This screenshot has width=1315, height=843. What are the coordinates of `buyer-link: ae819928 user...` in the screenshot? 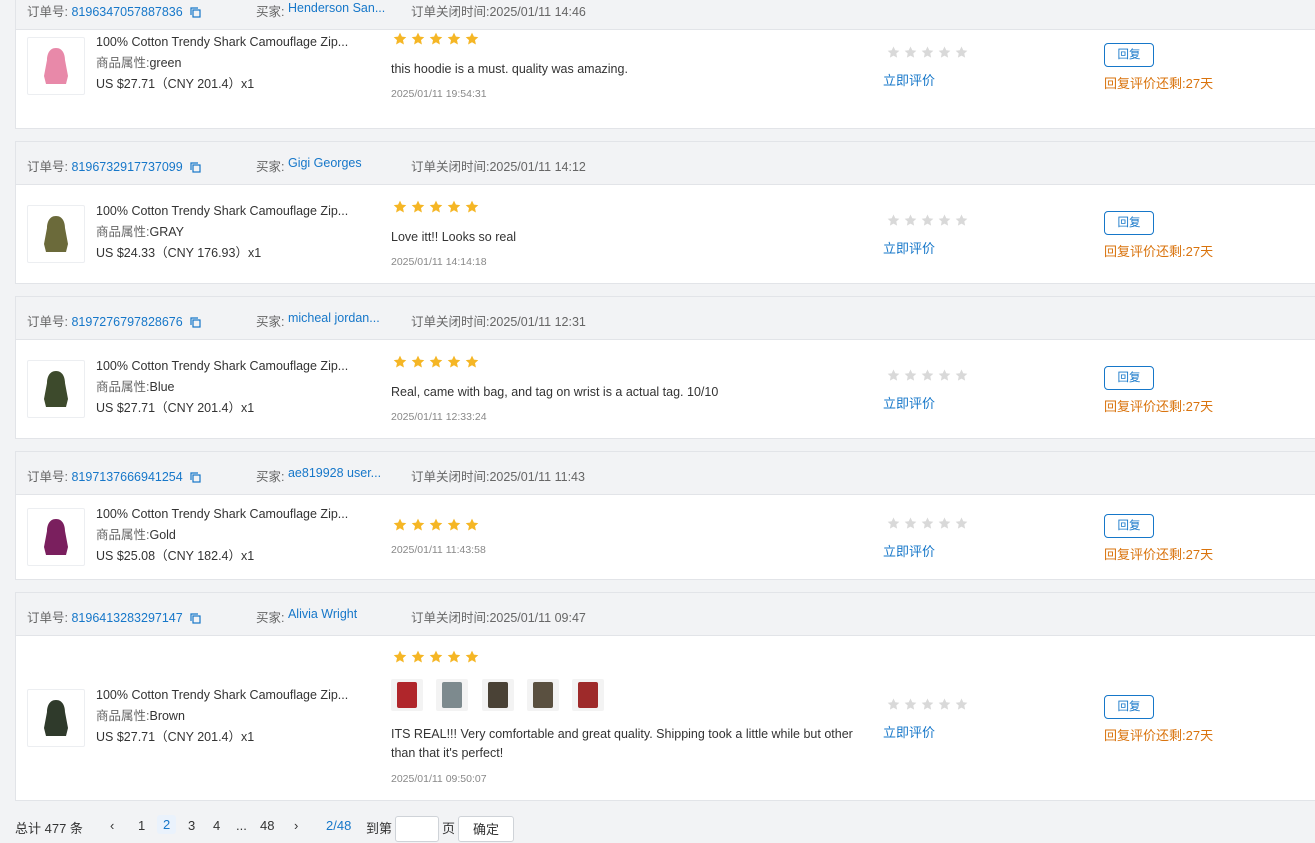 It's located at (334, 473).